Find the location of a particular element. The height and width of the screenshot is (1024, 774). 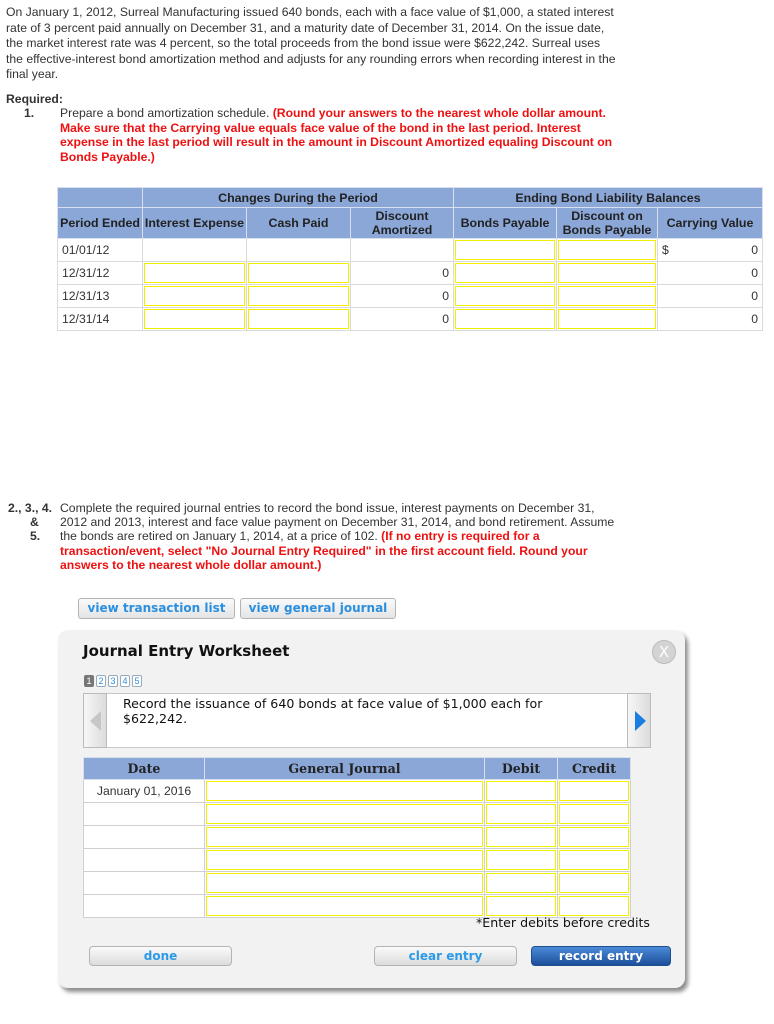

col-credit: Credit is located at coordinates (594, 768).